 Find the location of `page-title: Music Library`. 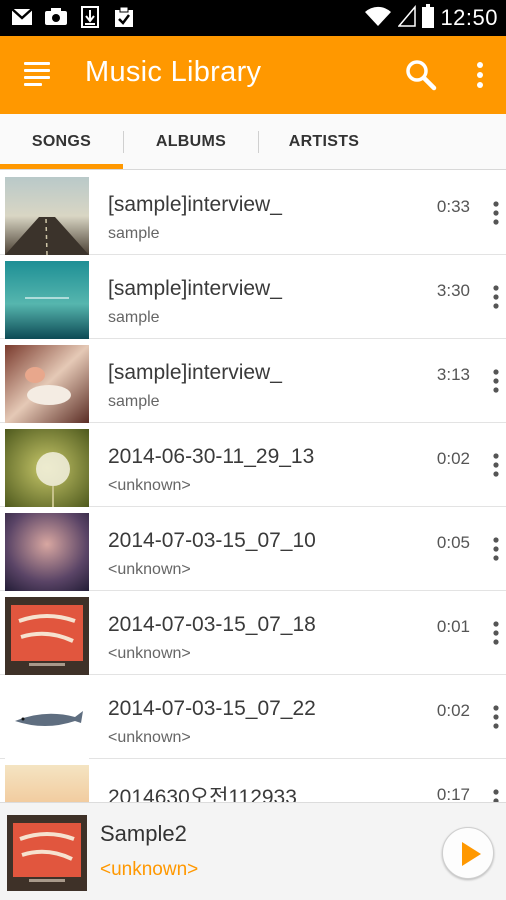

page-title: Music Library is located at coordinates (173, 72).